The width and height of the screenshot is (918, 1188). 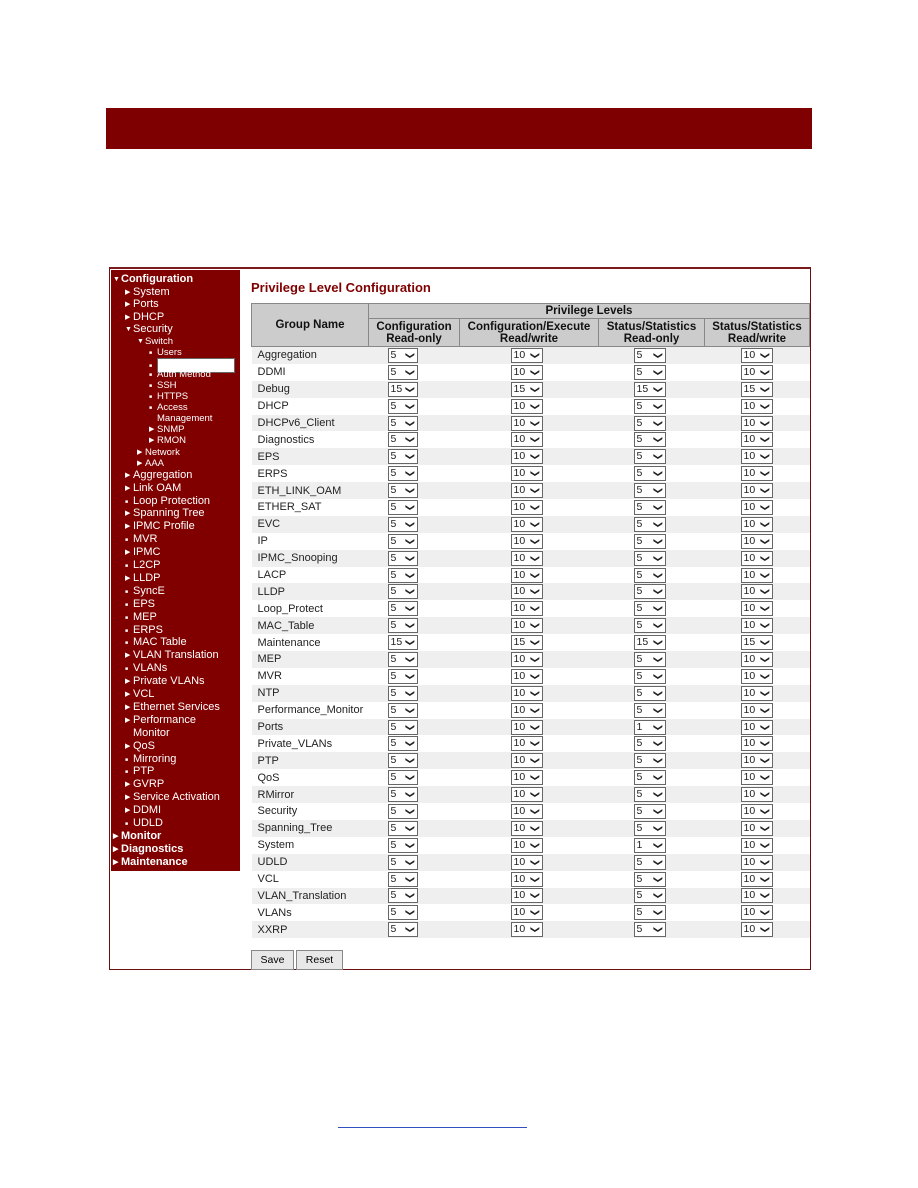 I want to click on sidebar-item-link-oam: ▶ Link OAM, so click(x=153, y=488).